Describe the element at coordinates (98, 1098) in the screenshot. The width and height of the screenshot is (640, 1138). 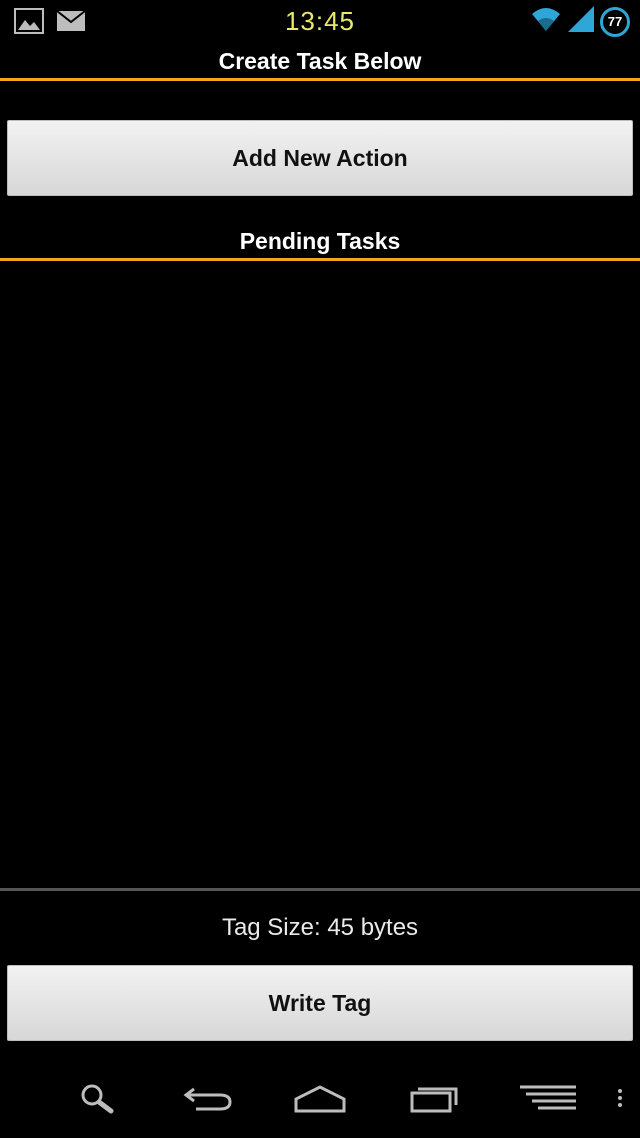
I see `search-icon` at that location.